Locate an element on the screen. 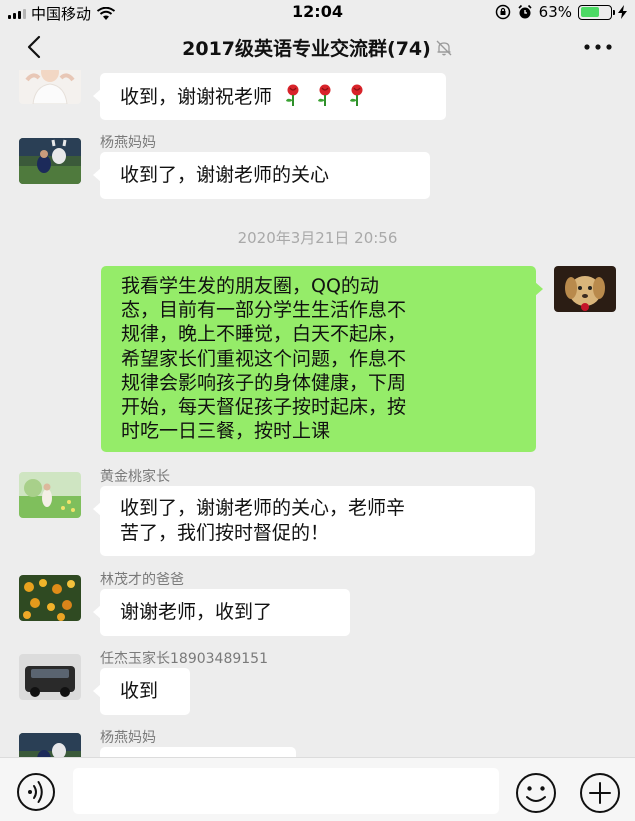  message-bubble: 收到了，谢谢老师的关心 is located at coordinates (261, 175).